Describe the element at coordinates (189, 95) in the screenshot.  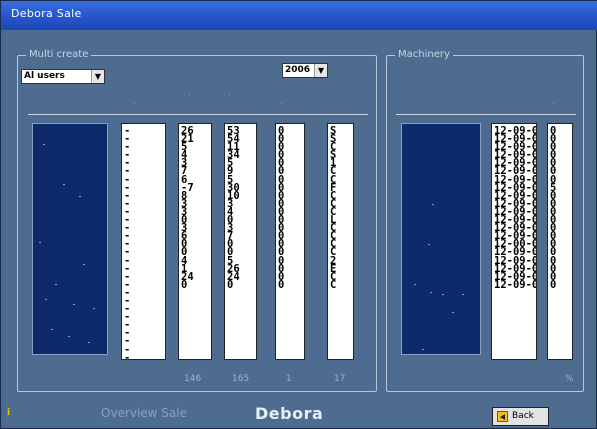
I see `header-hint-2: ·` at that location.